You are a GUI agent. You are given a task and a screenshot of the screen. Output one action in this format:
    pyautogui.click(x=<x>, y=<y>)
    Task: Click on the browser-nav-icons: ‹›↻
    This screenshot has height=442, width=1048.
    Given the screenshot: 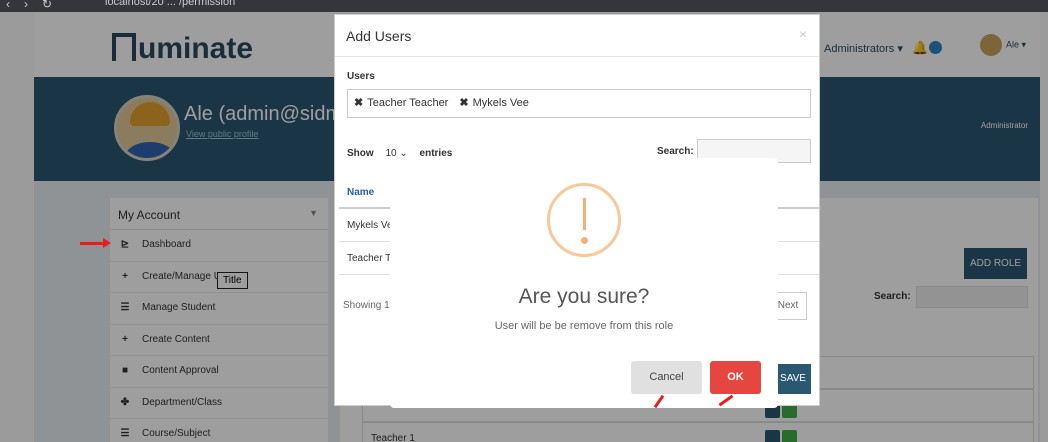 What is the action you would take?
    pyautogui.click(x=36, y=5)
    